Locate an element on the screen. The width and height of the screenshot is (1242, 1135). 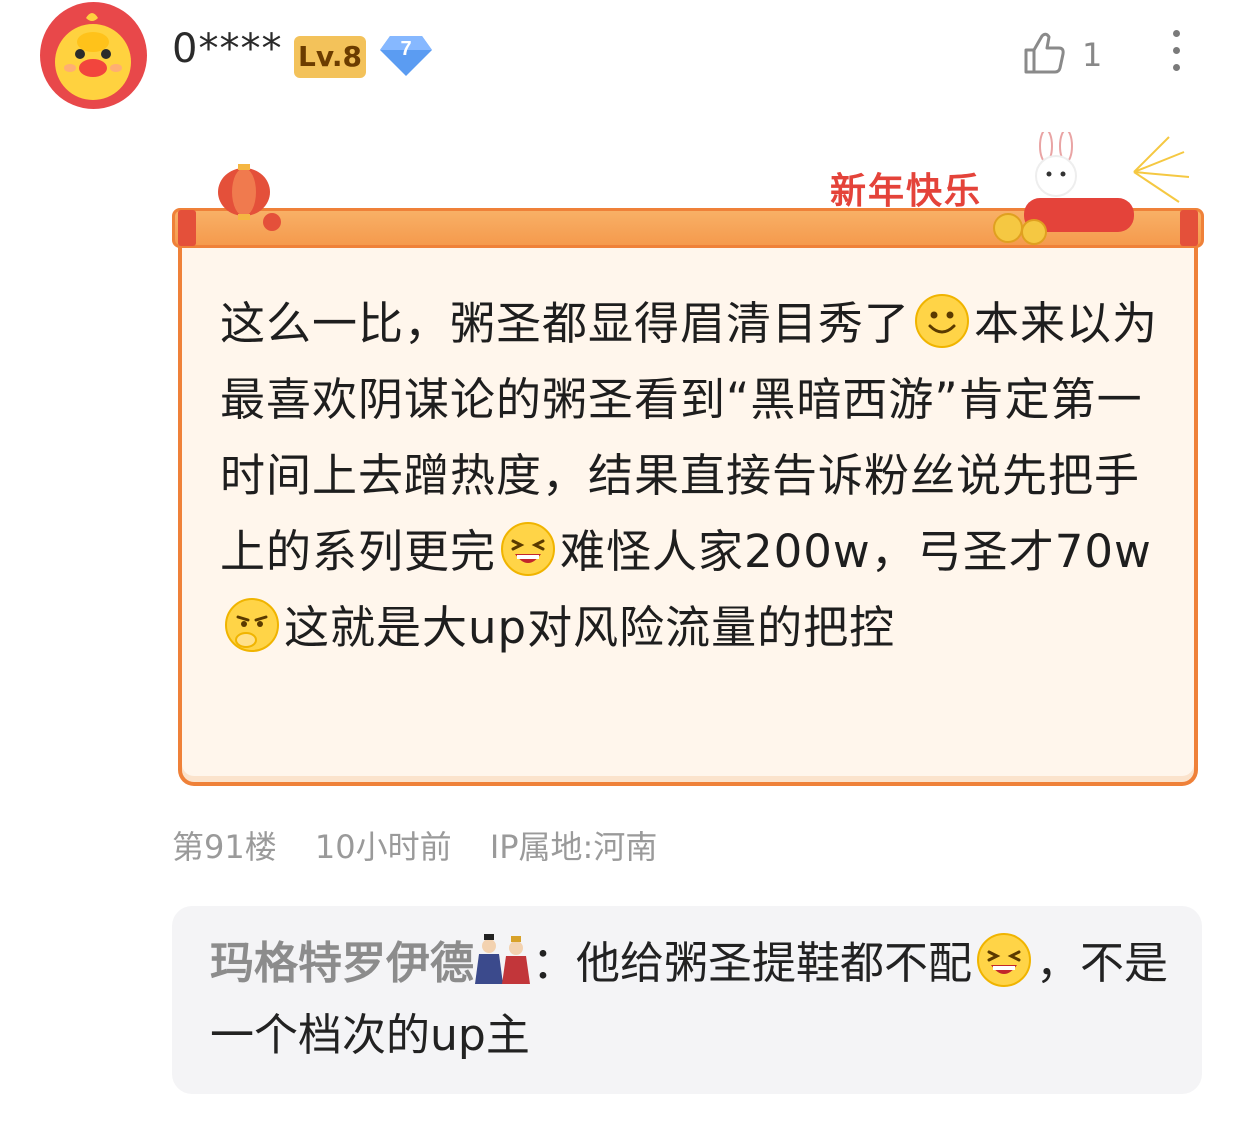
avatar is located at coordinates (93, 55).